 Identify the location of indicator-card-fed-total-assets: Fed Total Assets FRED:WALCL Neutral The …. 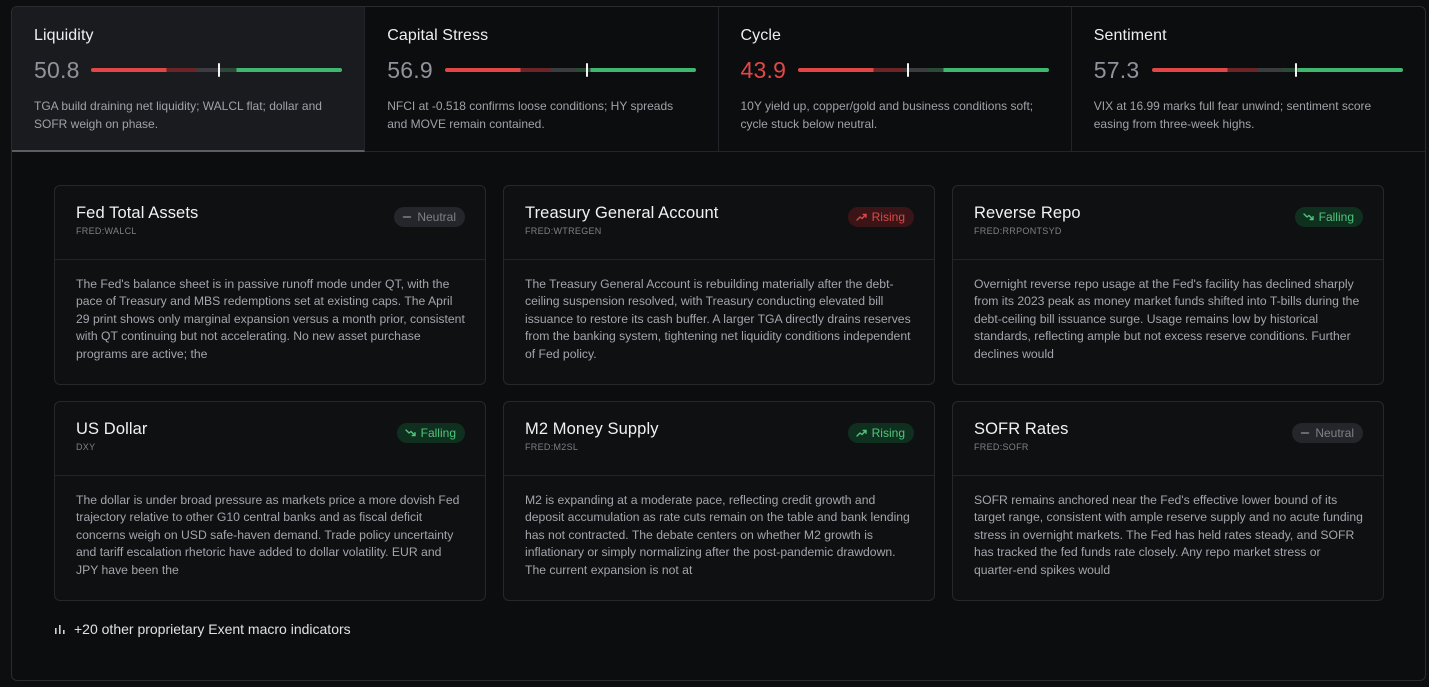
(270, 285).